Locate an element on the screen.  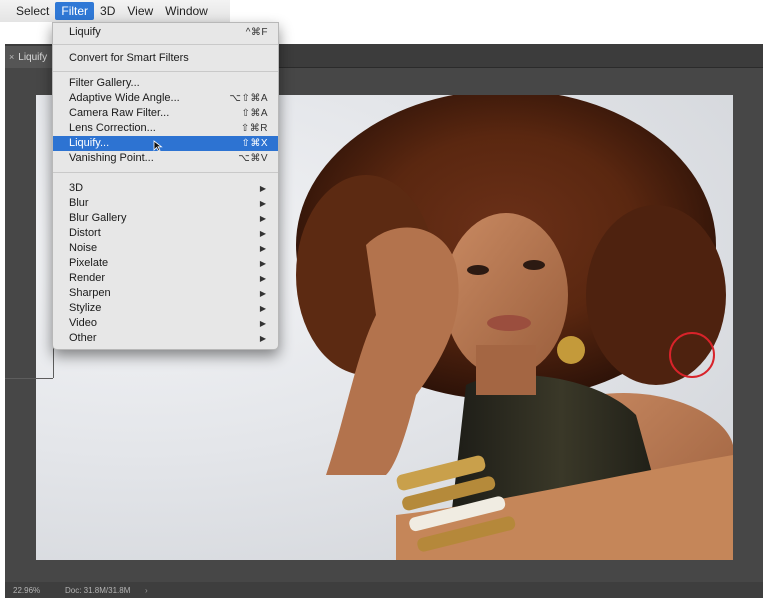
menu-item-convert-smart-filters: Convert for Smart Filters is located at coordinates (165, 58).